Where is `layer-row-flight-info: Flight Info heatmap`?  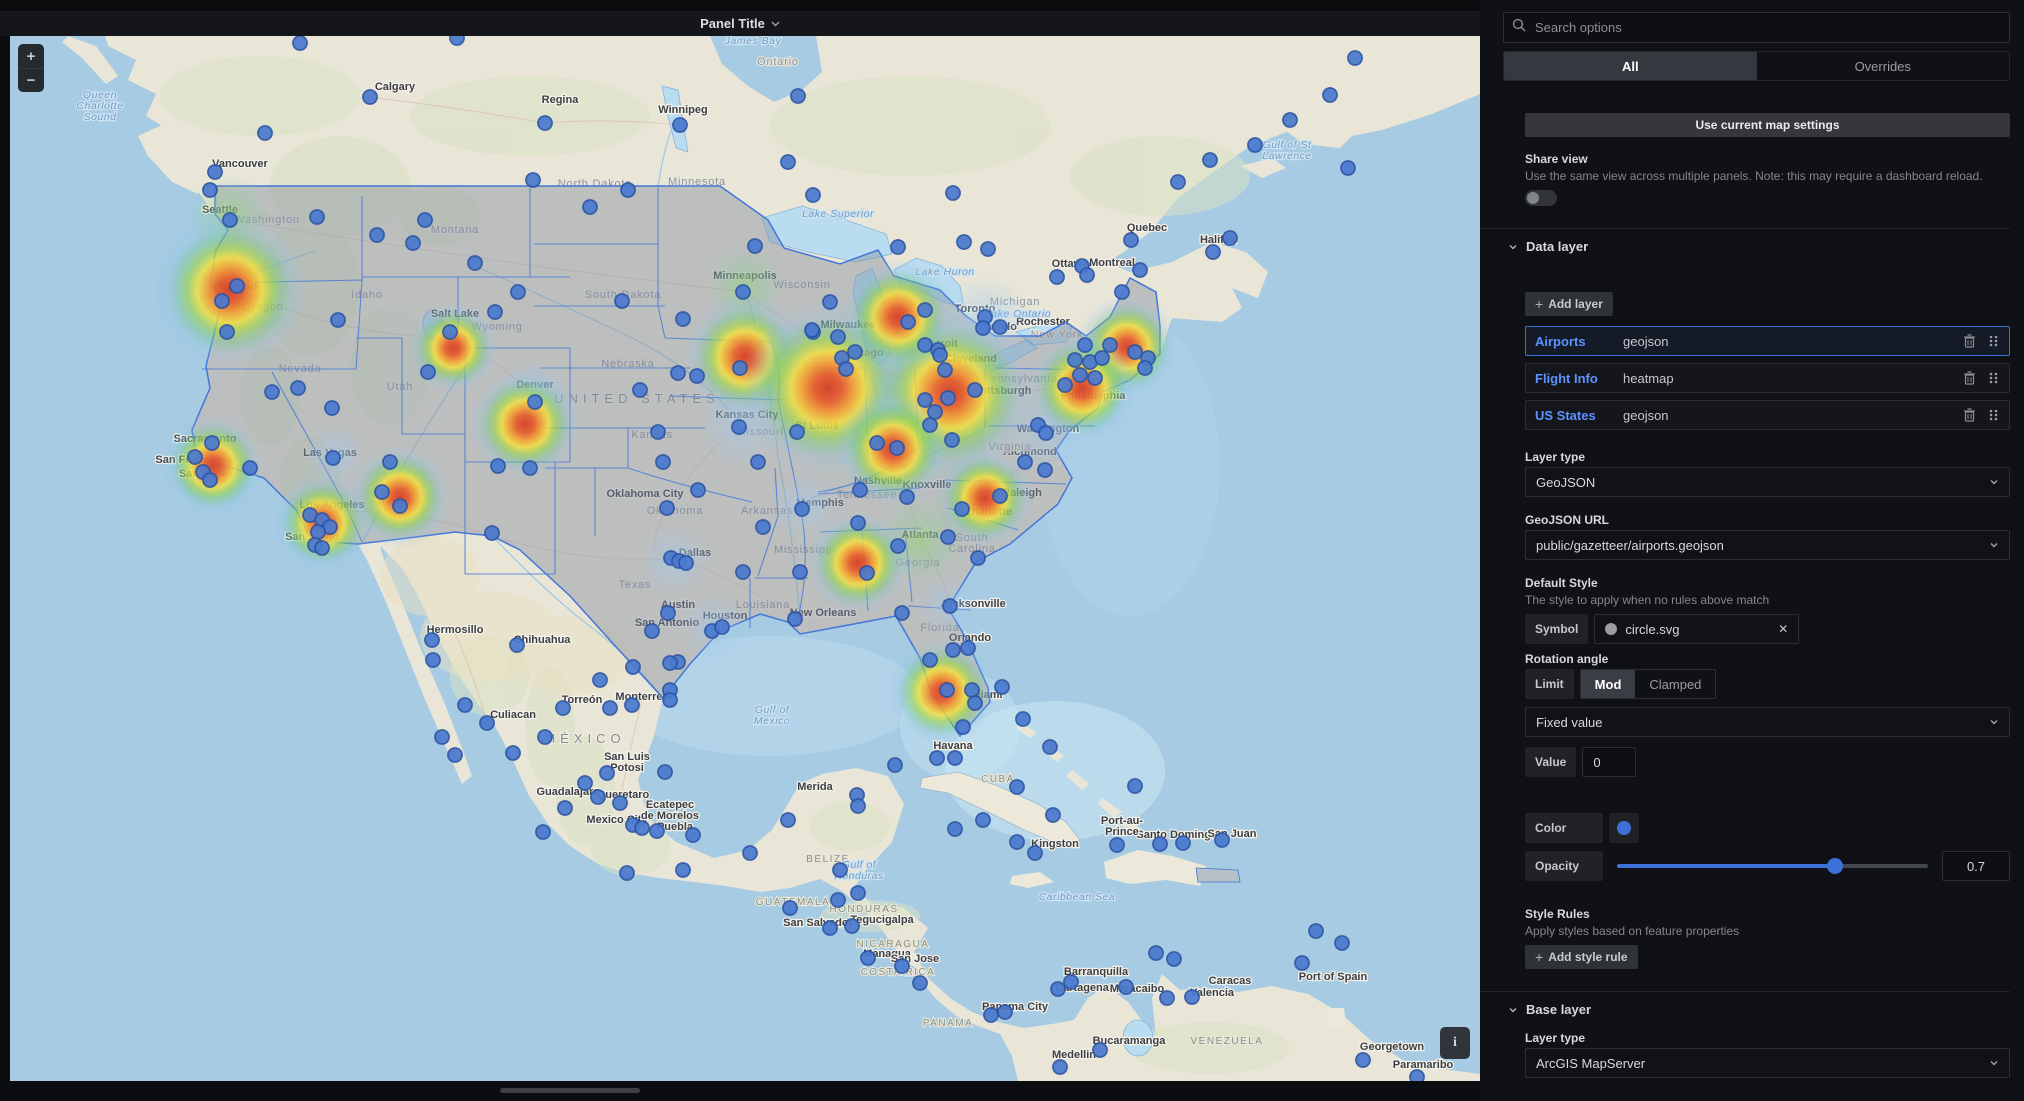 layer-row-flight-info: Flight Info heatmap is located at coordinates (1767, 378).